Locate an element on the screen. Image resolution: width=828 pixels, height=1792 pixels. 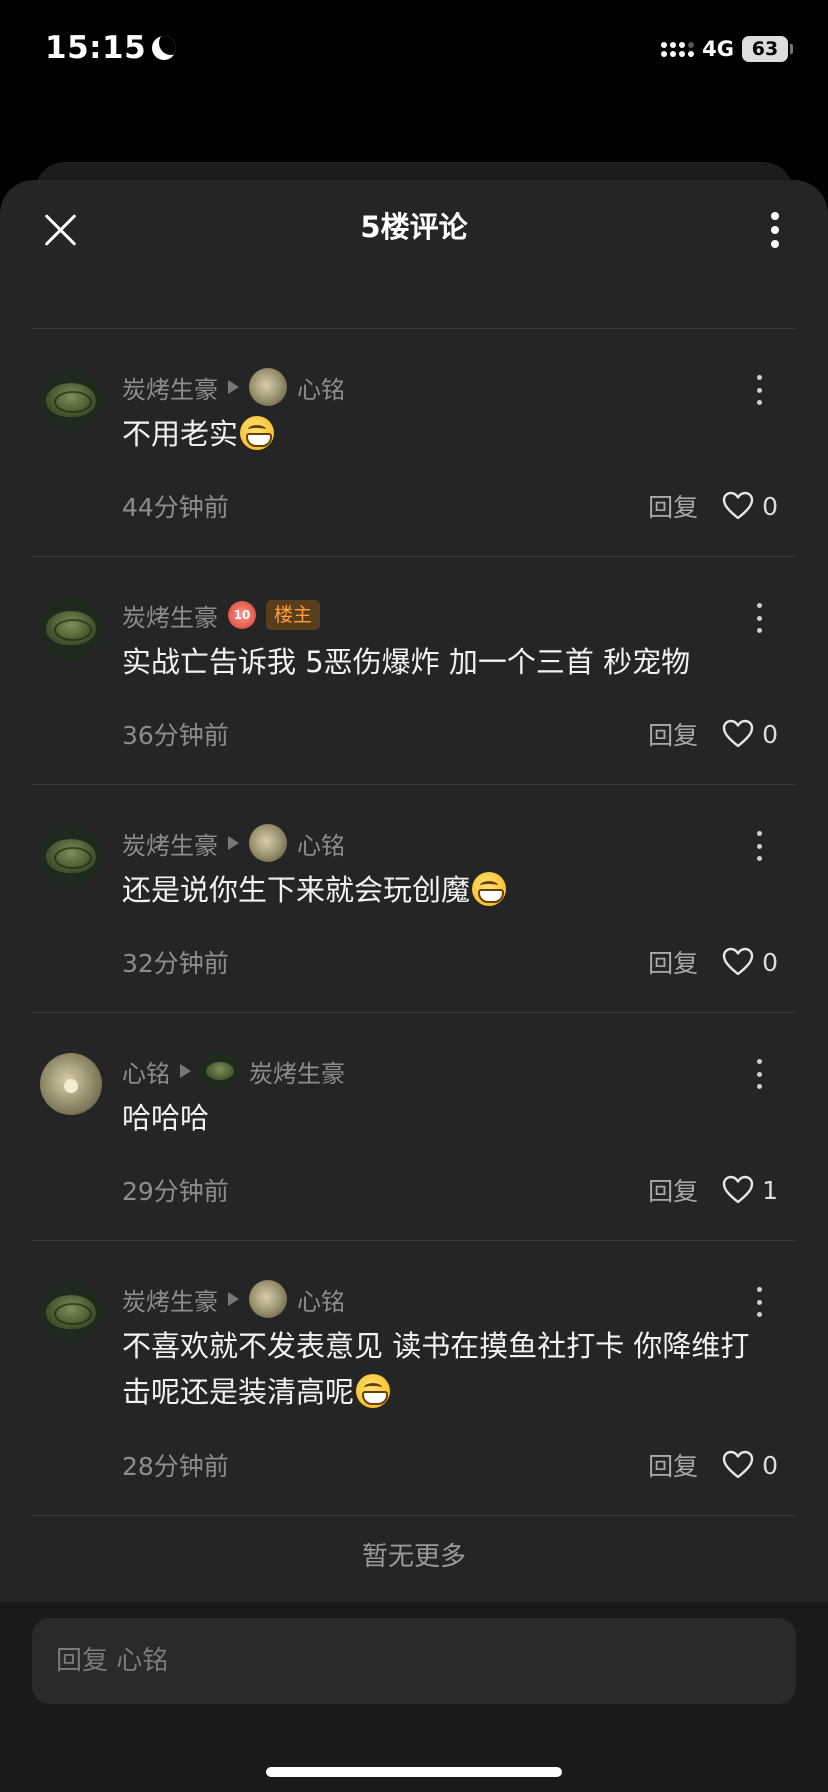
panel-header: 5楼评论 is located at coordinates (414, 230).